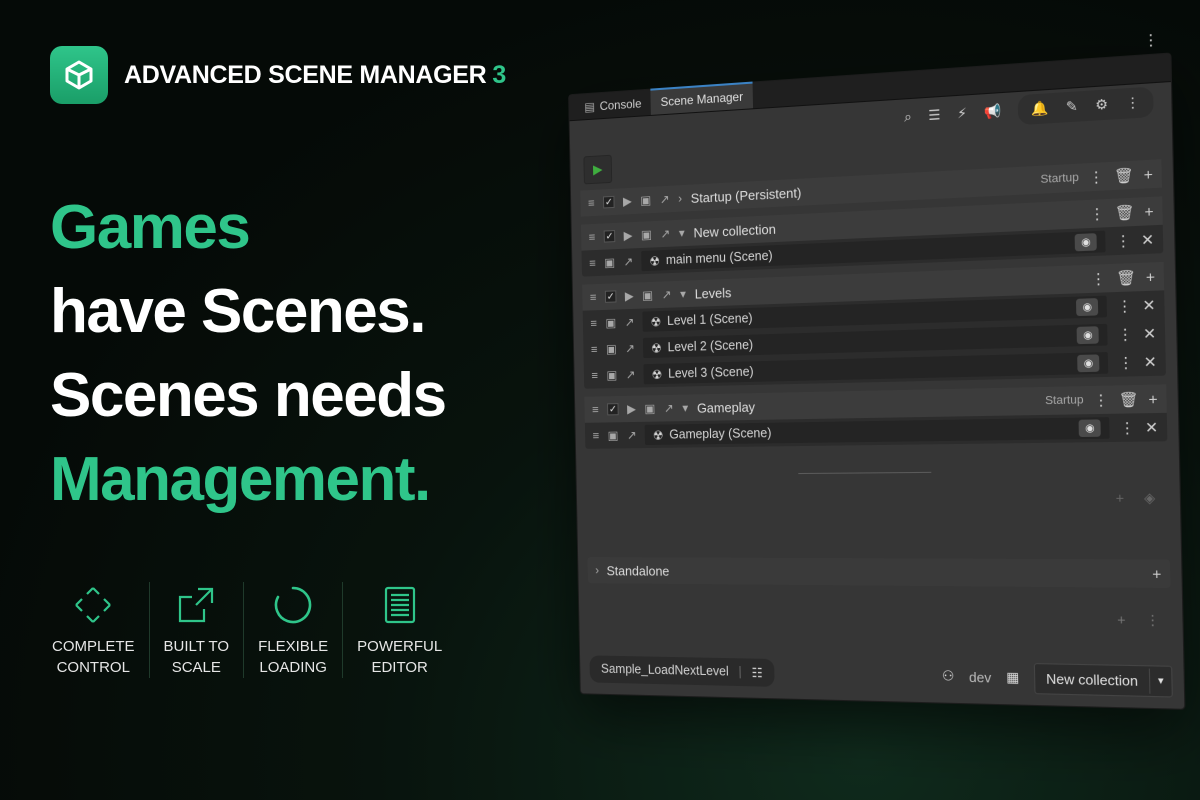 The image size is (1200, 800). What do you see at coordinates (756, 672) in the screenshot?
I see `checklist-icon: ☷` at bounding box center [756, 672].